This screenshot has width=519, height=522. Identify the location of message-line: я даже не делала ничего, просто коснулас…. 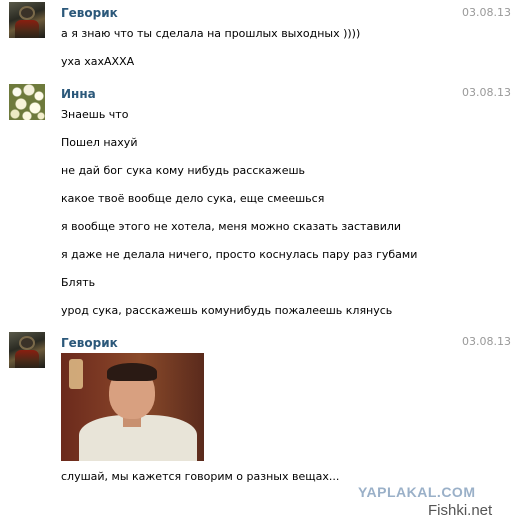
(239, 254).